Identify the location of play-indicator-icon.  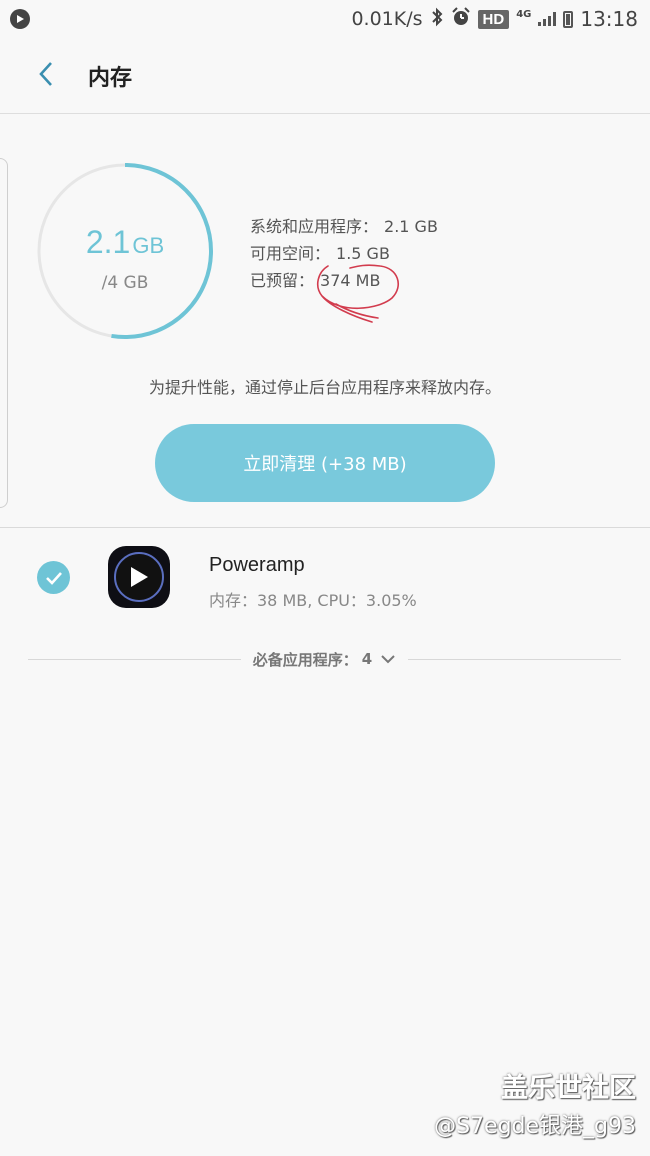
(20, 19).